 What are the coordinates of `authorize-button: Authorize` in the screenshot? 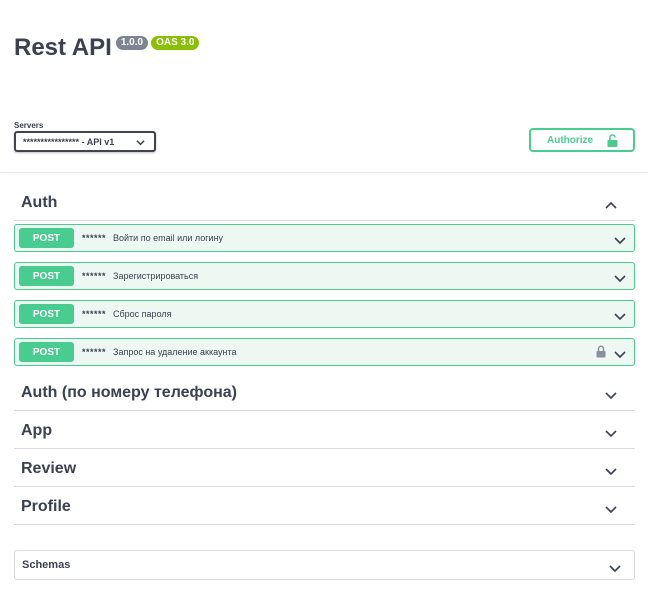 It's located at (582, 140).